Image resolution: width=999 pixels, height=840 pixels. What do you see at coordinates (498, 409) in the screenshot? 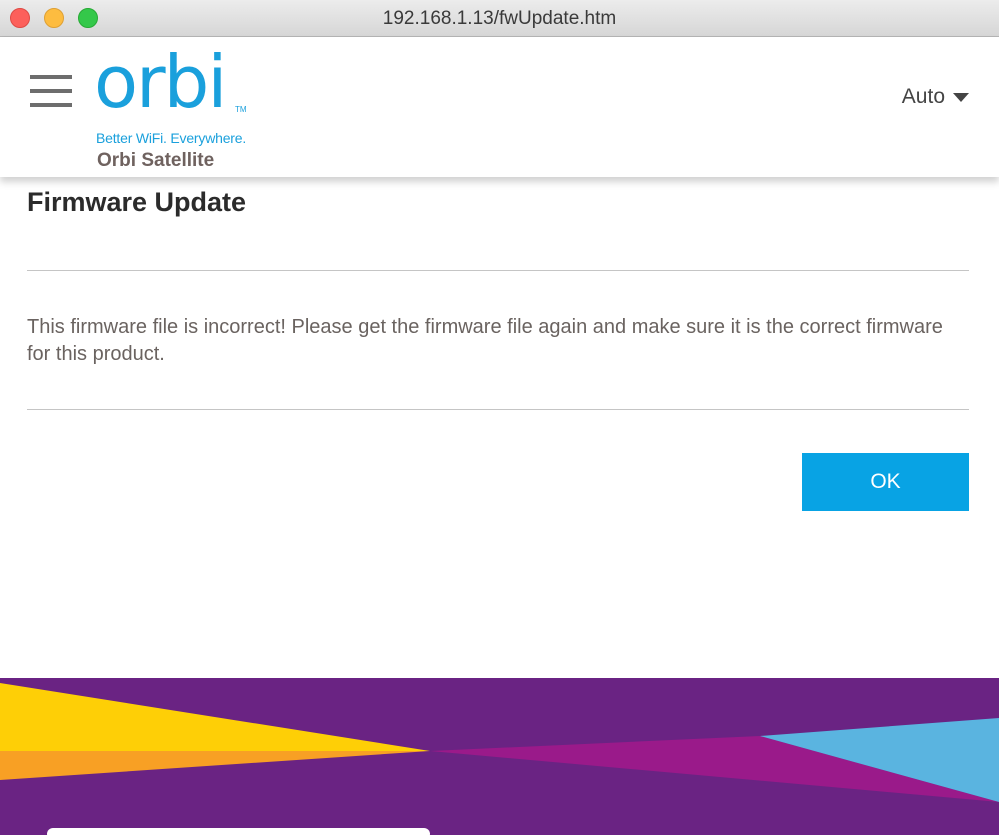
I see `divider-bottom` at bounding box center [498, 409].